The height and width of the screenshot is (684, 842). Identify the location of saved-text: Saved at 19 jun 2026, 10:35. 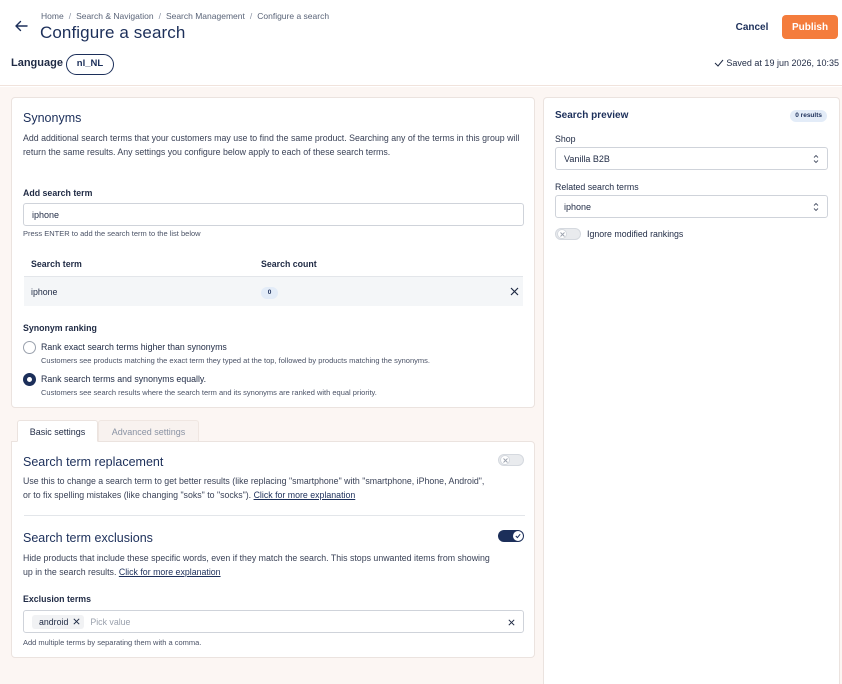
(782, 63).